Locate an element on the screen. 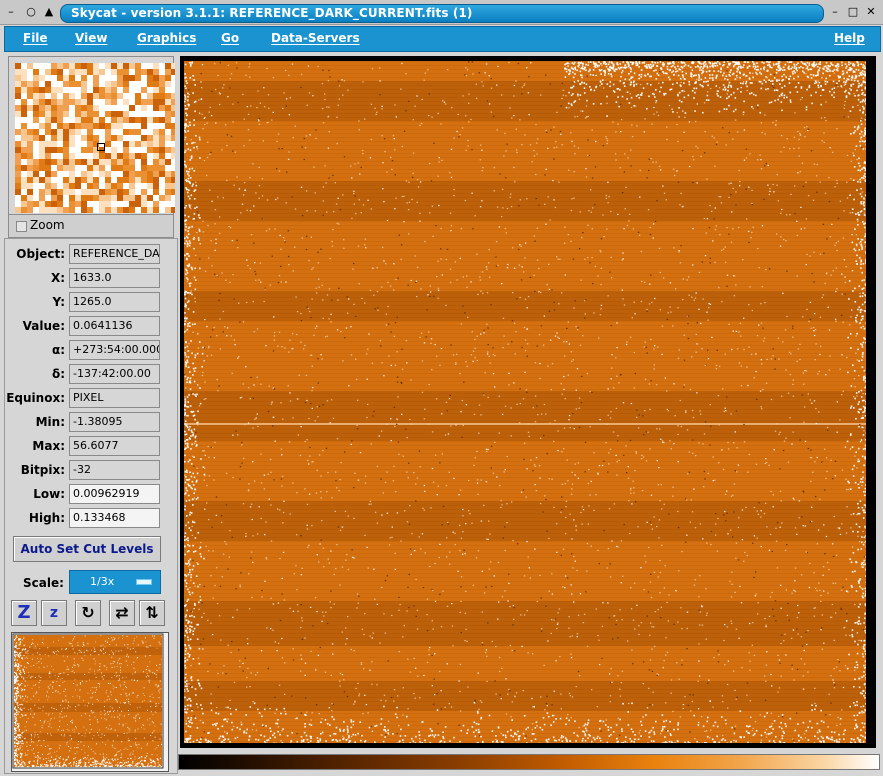  low-label: Low: is located at coordinates (49, 494).